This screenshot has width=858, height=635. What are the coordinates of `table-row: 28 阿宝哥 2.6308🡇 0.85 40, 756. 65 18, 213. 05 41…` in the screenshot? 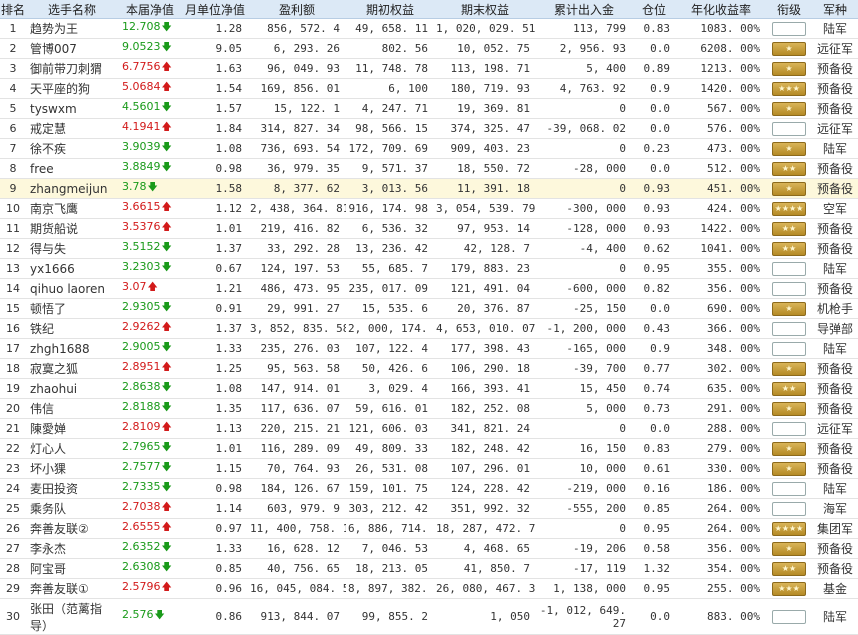 It's located at (429, 568).